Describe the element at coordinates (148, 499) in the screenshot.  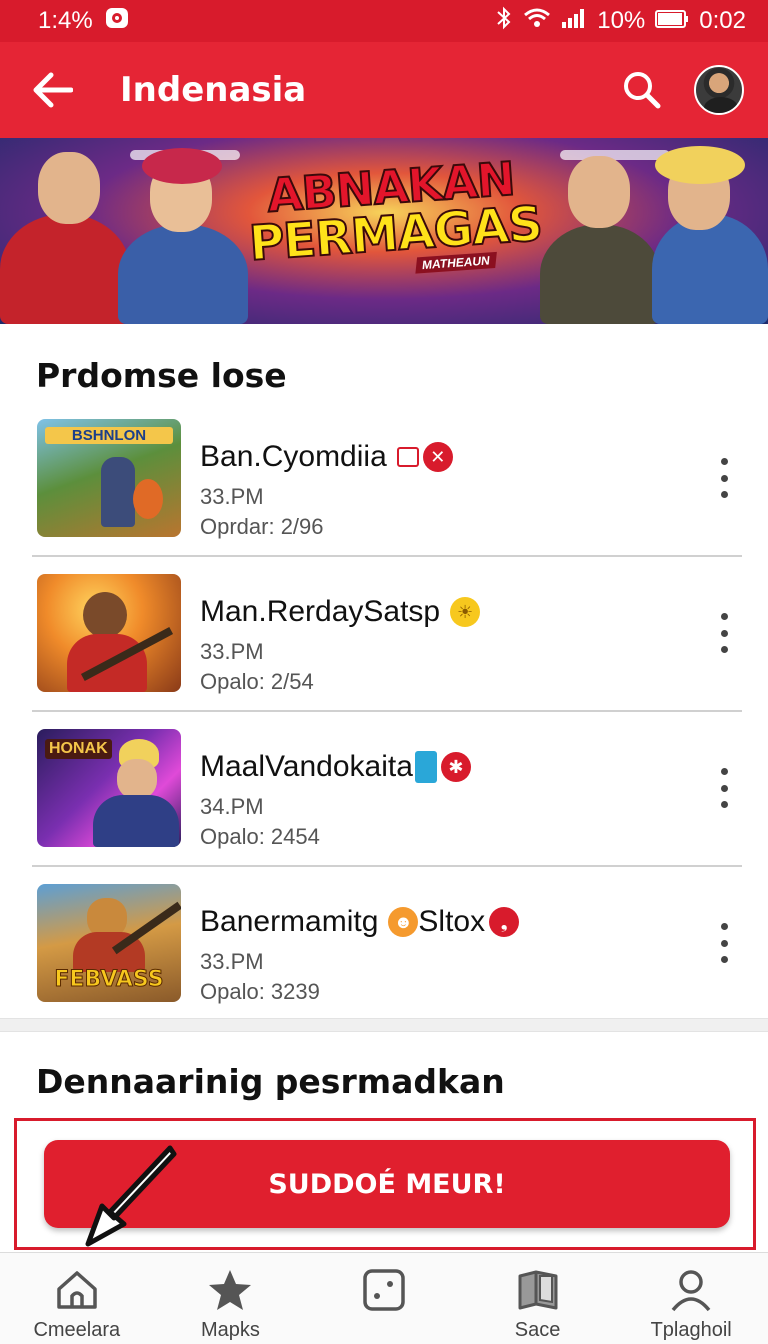
I see `explosion-effect` at that location.